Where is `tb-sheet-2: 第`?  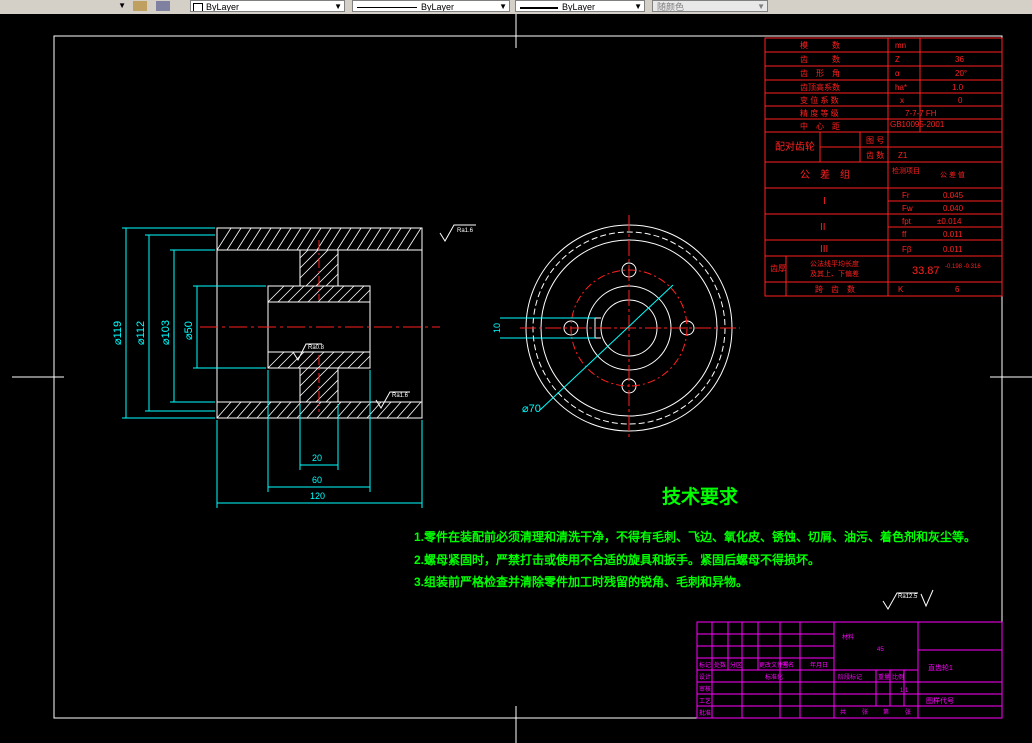
tb-sheet-2: 第 is located at coordinates (886, 712).